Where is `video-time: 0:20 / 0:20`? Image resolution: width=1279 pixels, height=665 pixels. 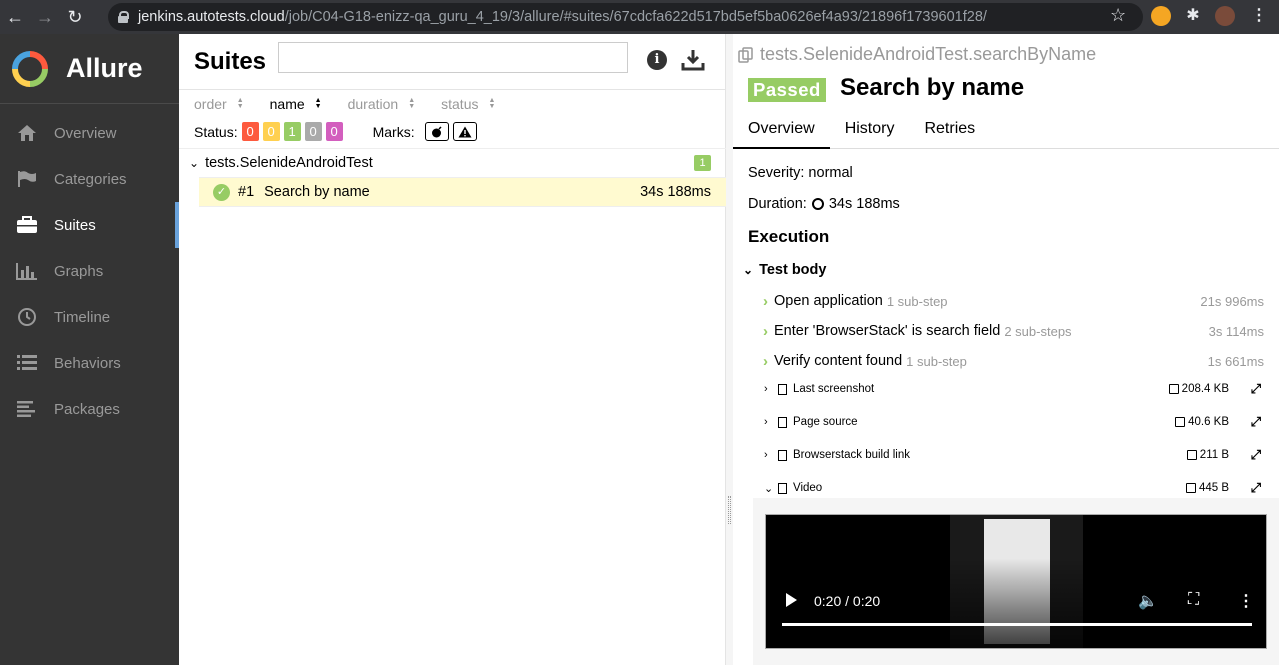
video-time: 0:20 / 0:20 is located at coordinates (847, 601).